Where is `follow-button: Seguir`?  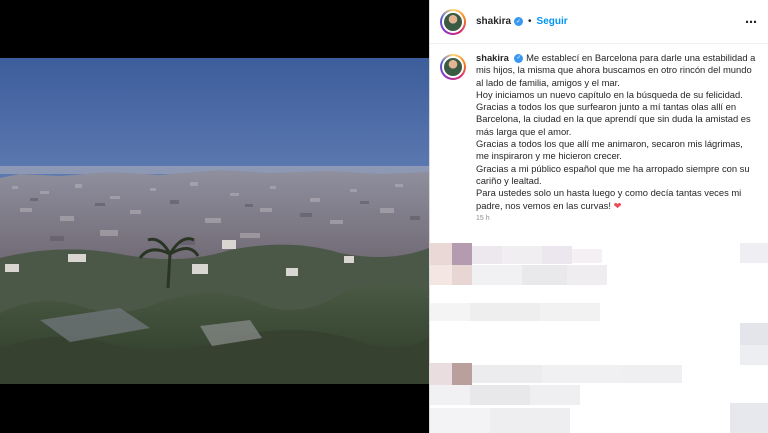 follow-button: Seguir is located at coordinates (552, 21).